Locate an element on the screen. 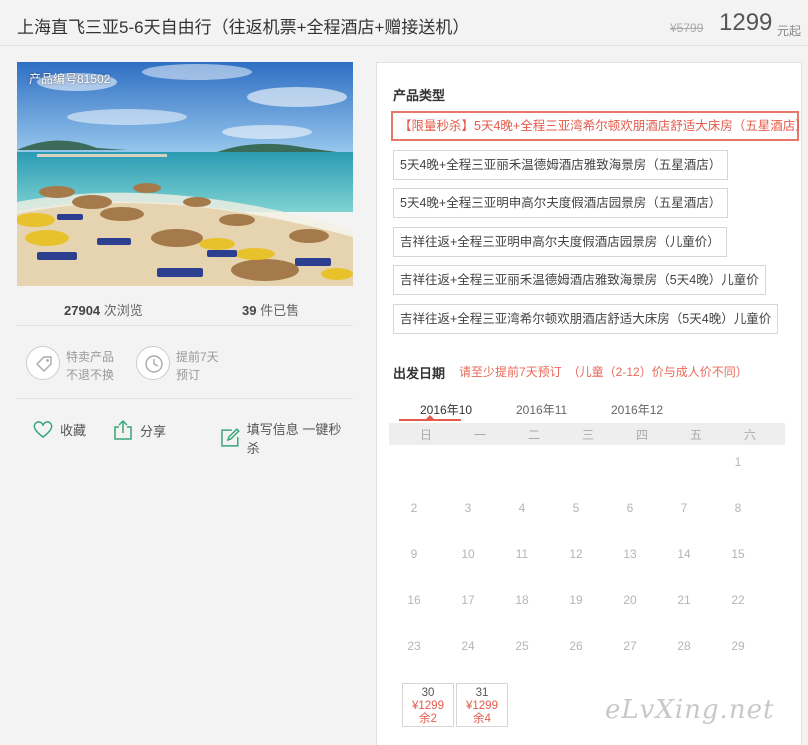  feature-advance-line2: 预订 is located at coordinates (188, 375).